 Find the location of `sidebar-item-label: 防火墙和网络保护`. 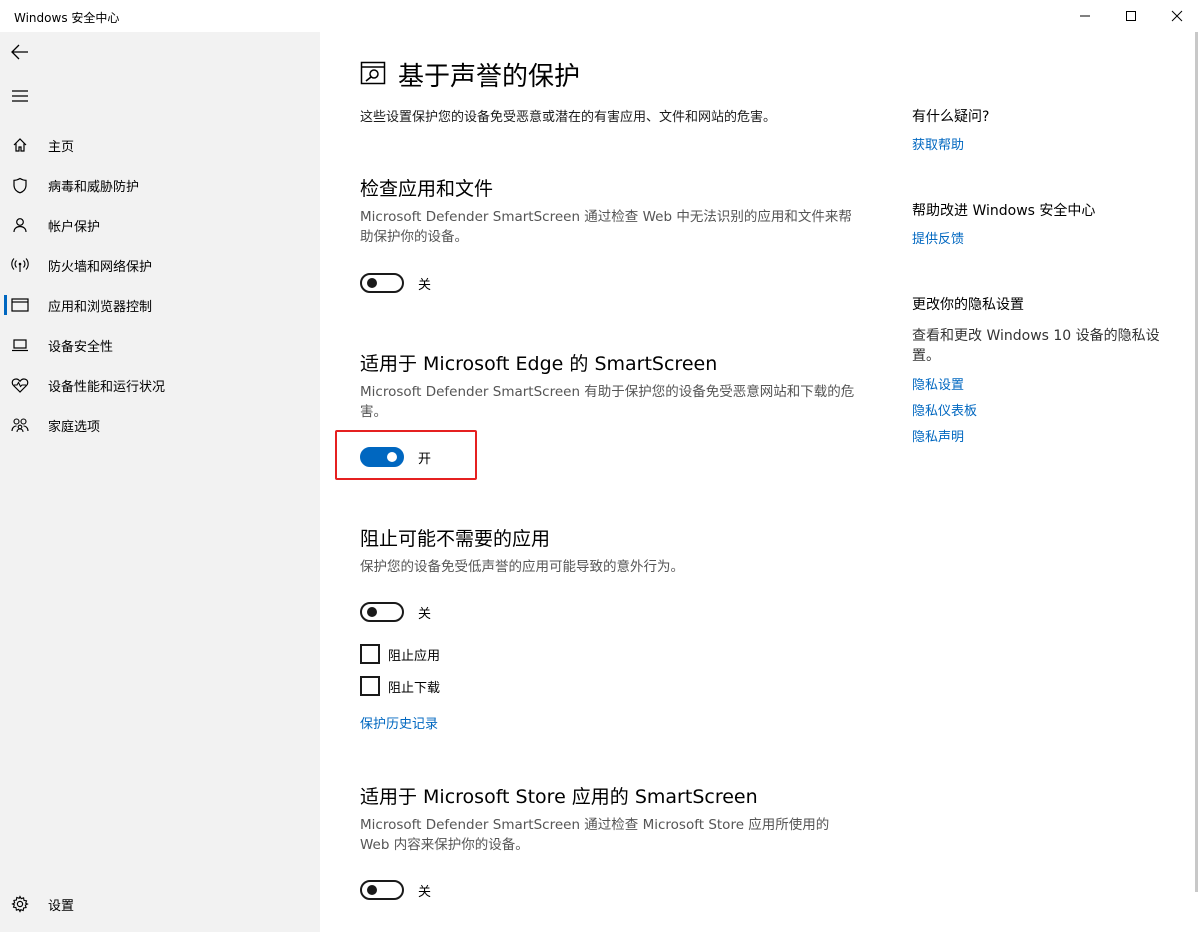

sidebar-item-label: 防火墙和网络保护 is located at coordinates (100, 267).